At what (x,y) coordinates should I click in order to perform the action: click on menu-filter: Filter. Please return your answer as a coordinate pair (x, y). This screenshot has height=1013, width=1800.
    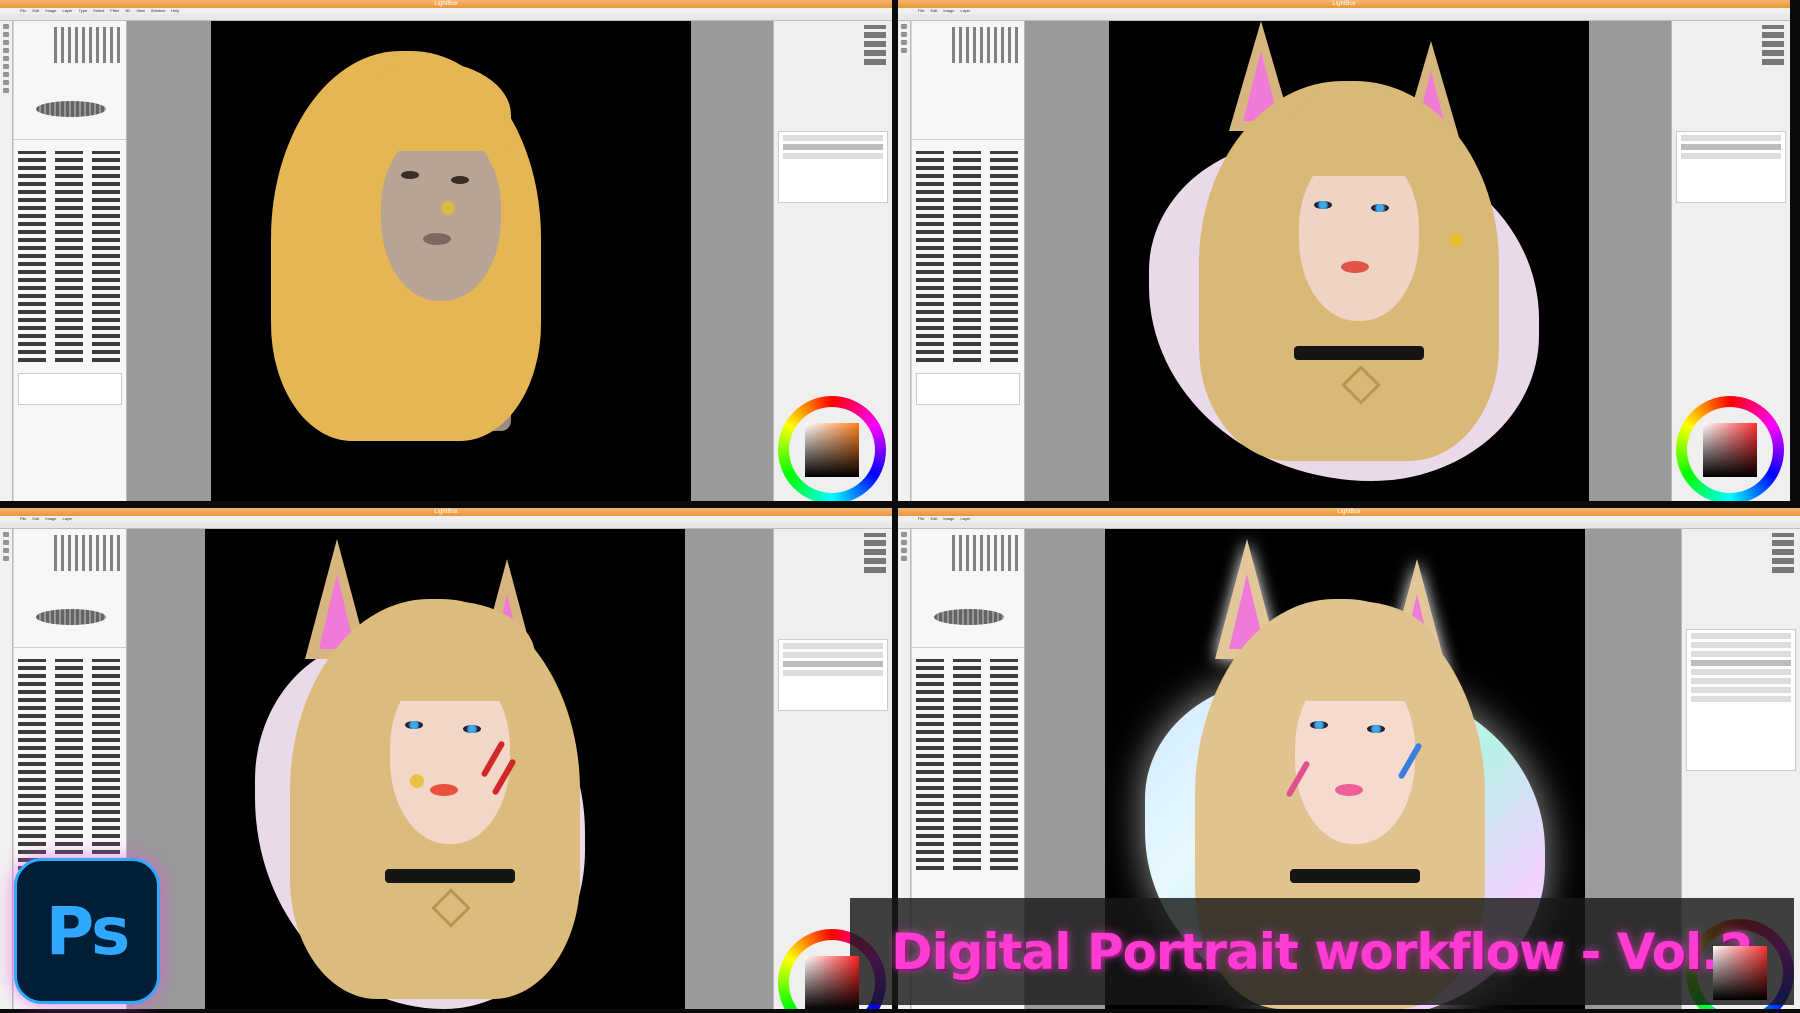
    Looking at the image, I should click on (114, 10).